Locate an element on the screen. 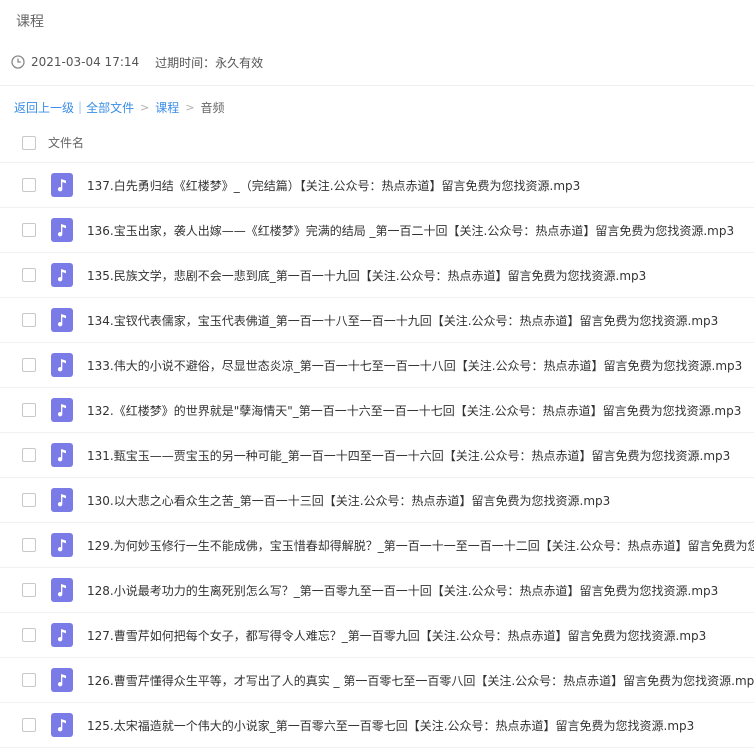  breadcrumb: 返回上一级 | 全部文件 > 课程 > 音频 is located at coordinates (119, 107).